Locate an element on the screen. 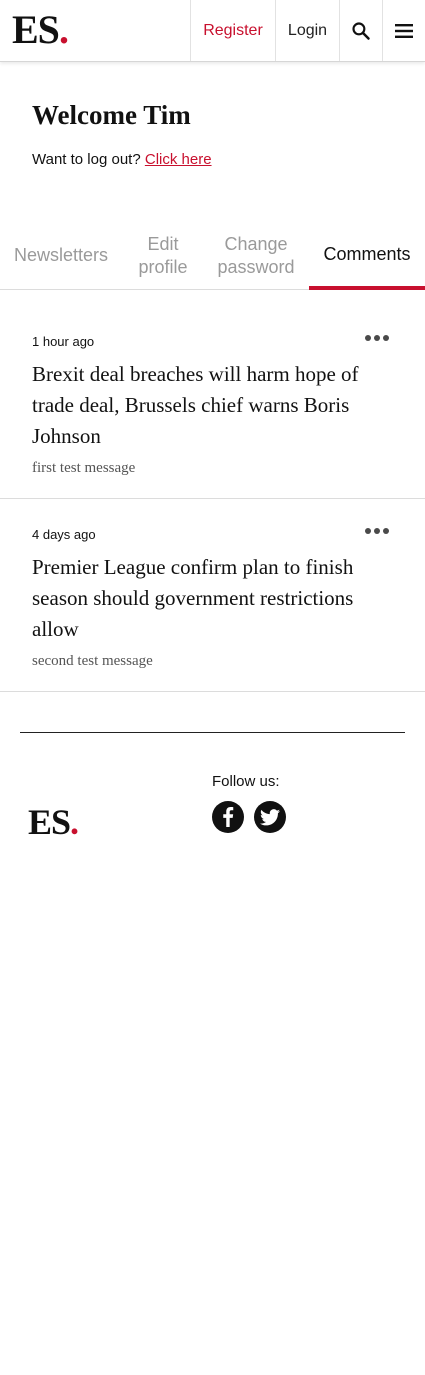 This screenshot has height=1375, width=425. menu-button is located at coordinates (404, 30).